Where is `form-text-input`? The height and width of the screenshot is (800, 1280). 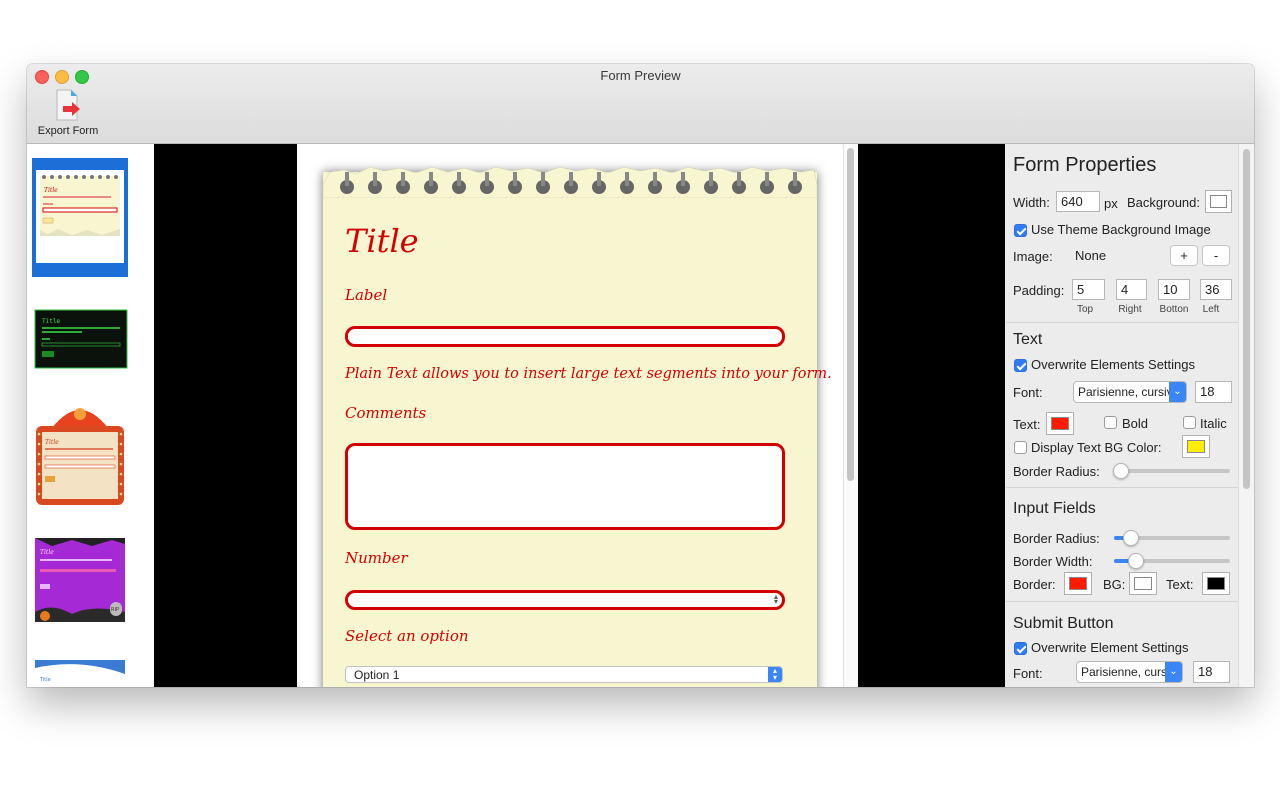 form-text-input is located at coordinates (565, 336).